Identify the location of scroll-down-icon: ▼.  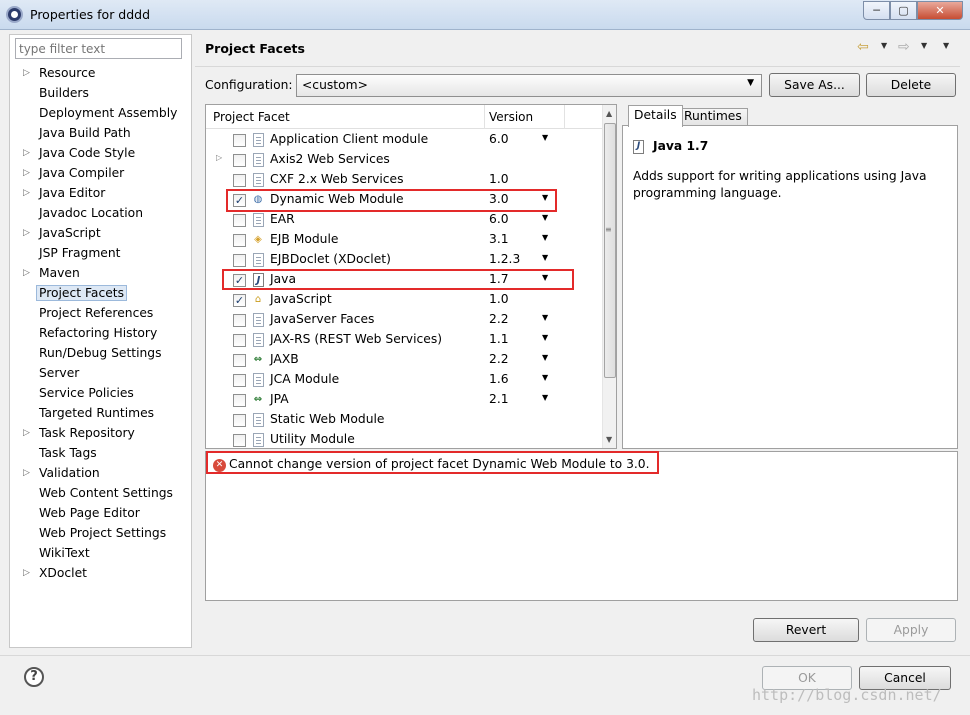
(609, 439).